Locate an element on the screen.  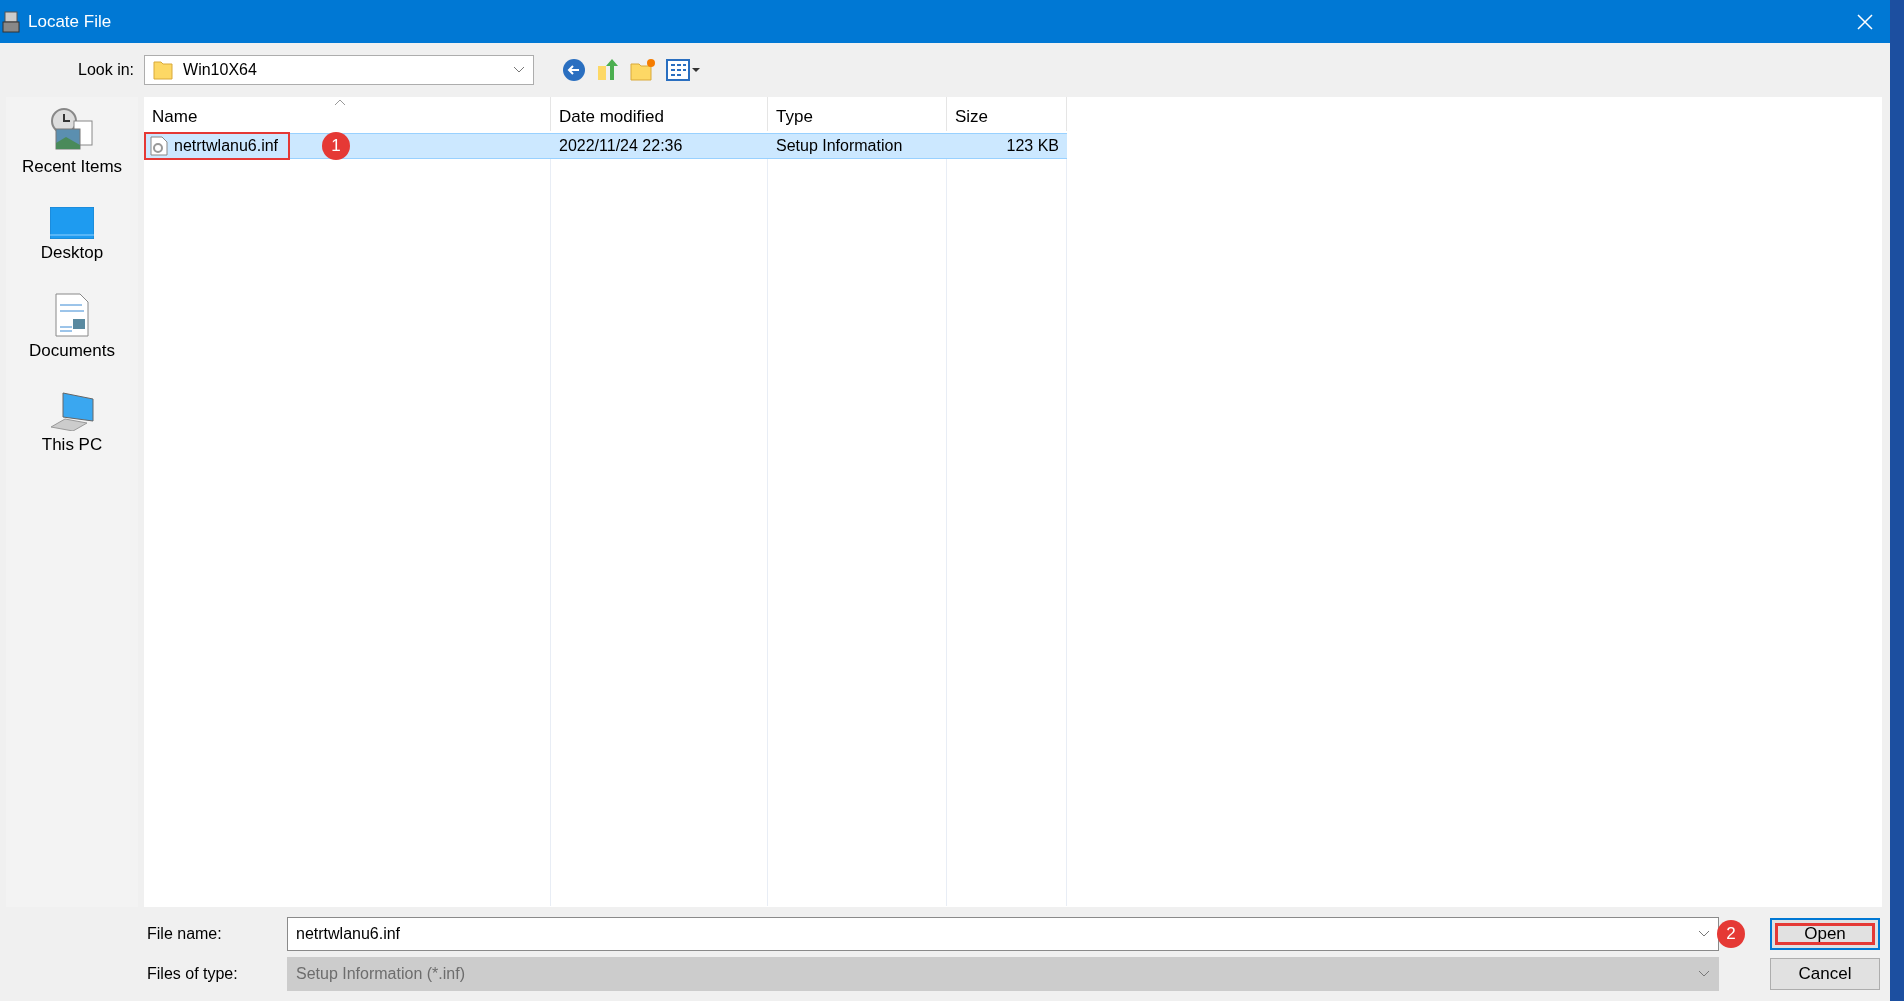
folder-icon is located at coordinates (163, 70).